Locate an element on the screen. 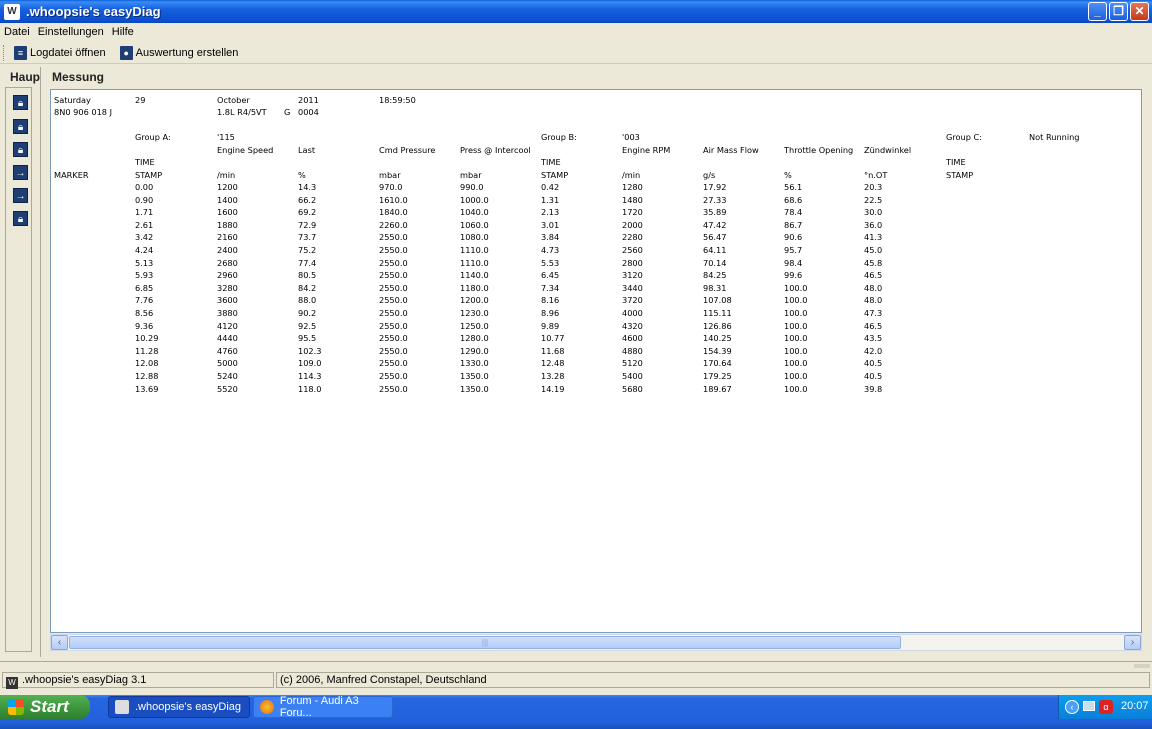 Image resolution: width=1152 pixels, height=729 pixels. table-cell: 5.53 is located at coordinates (550, 262).